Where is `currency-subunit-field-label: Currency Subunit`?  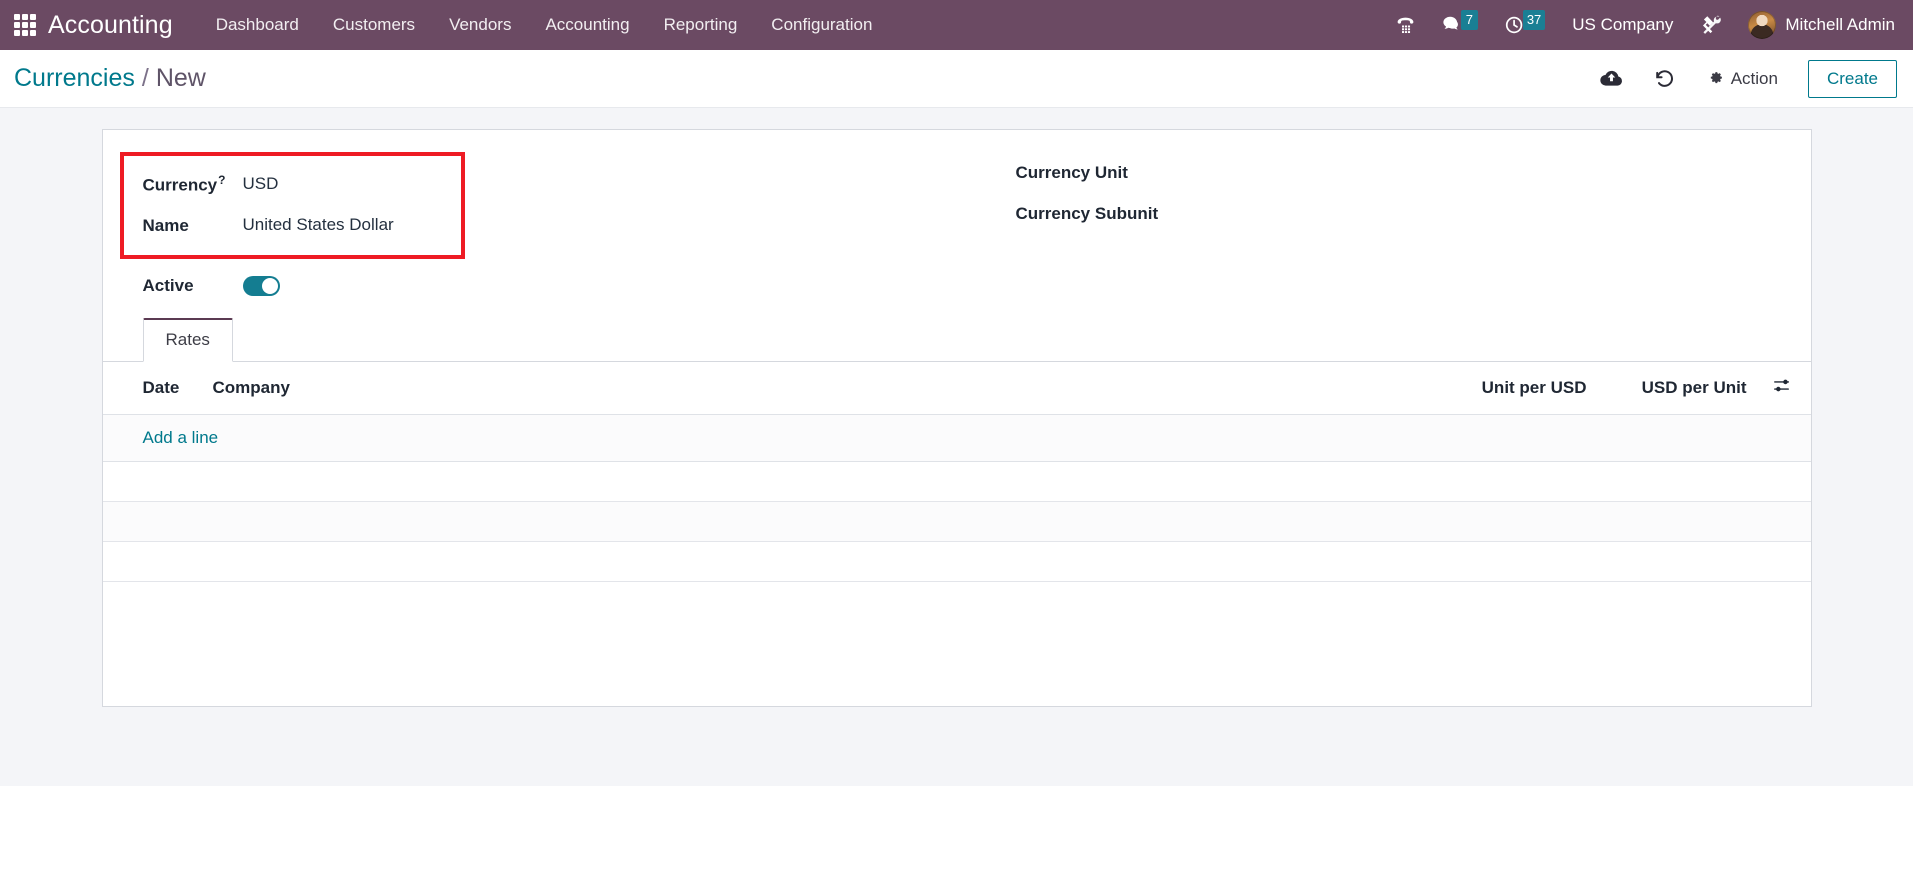 currency-subunit-field-label: Currency Subunit is located at coordinates (1087, 213).